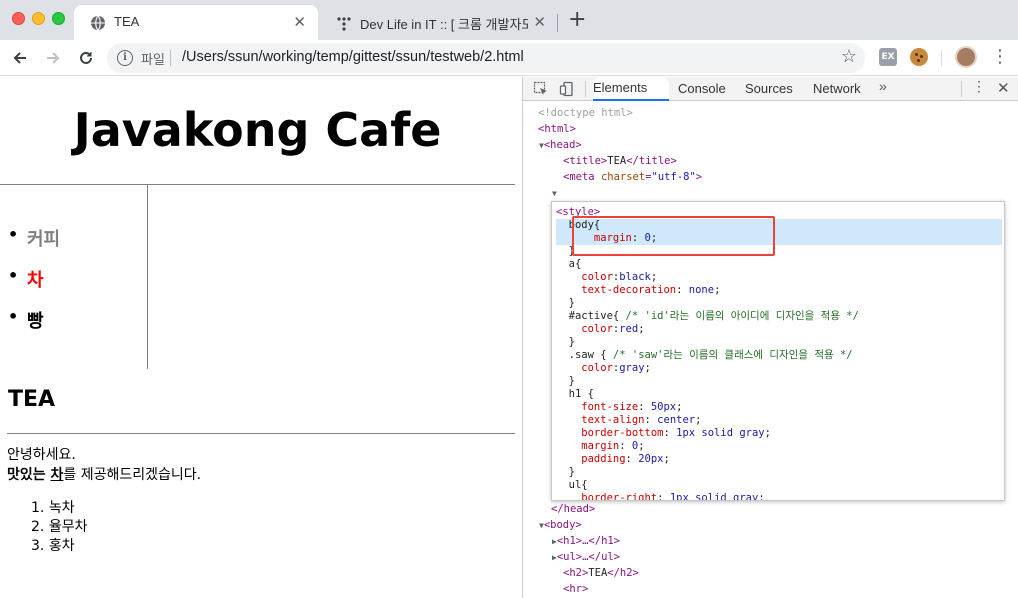  What do you see at coordinates (86, 58) in the screenshot?
I see `reload-icon` at bounding box center [86, 58].